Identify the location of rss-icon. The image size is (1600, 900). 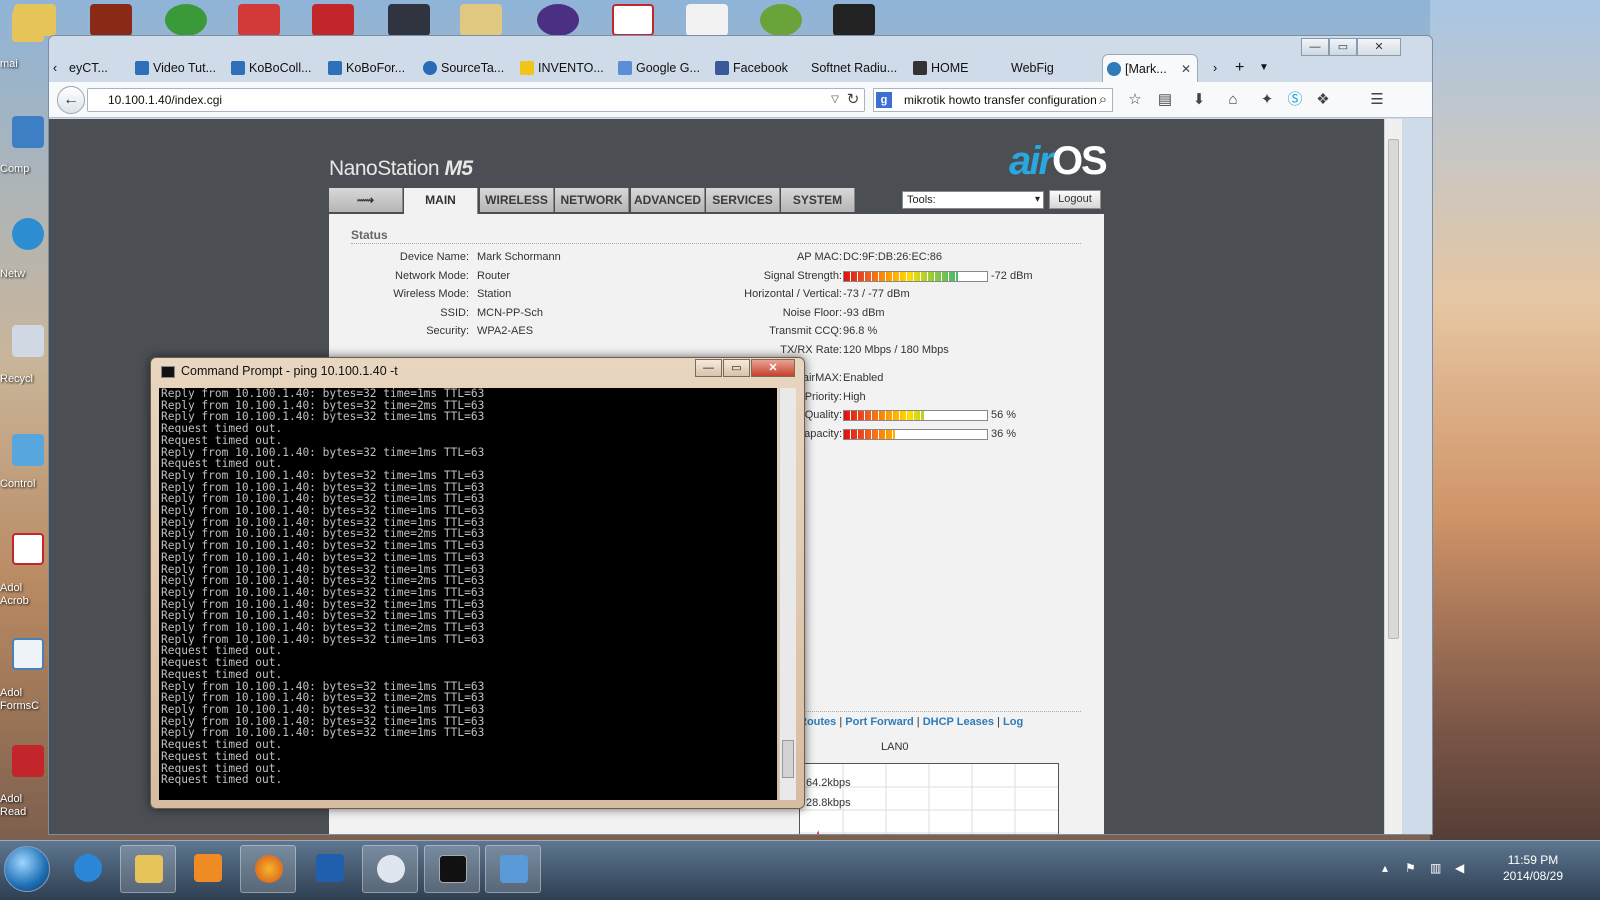
(1114, 69).